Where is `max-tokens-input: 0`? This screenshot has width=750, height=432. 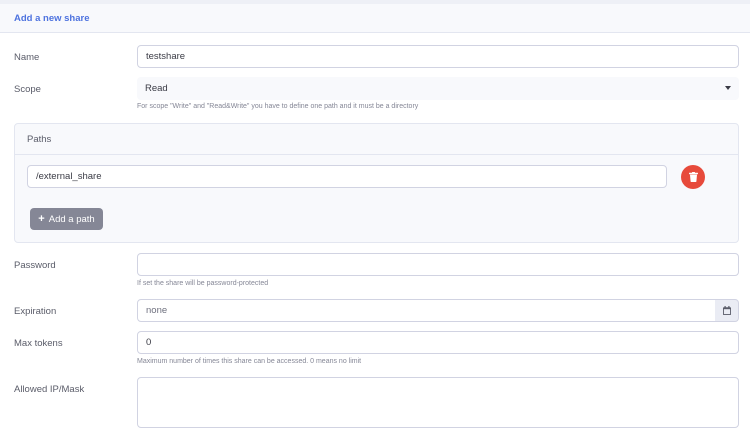
max-tokens-input: 0 is located at coordinates (438, 342).